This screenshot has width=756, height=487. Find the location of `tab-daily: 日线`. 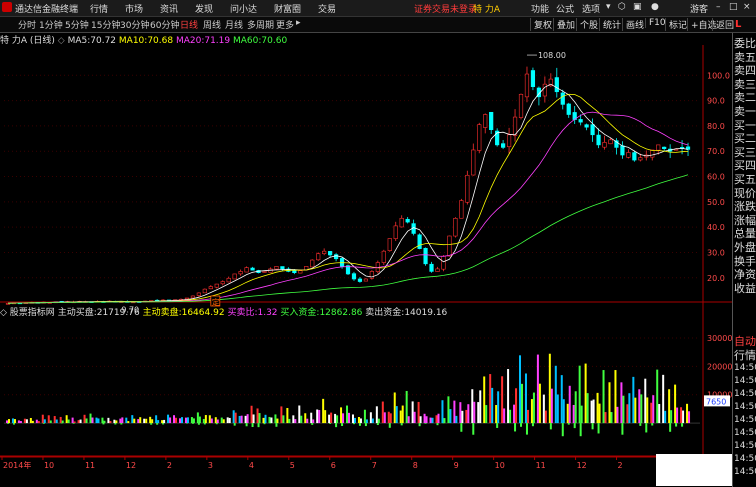

tab-daily: 日线 is located at coordinates (189, 24).